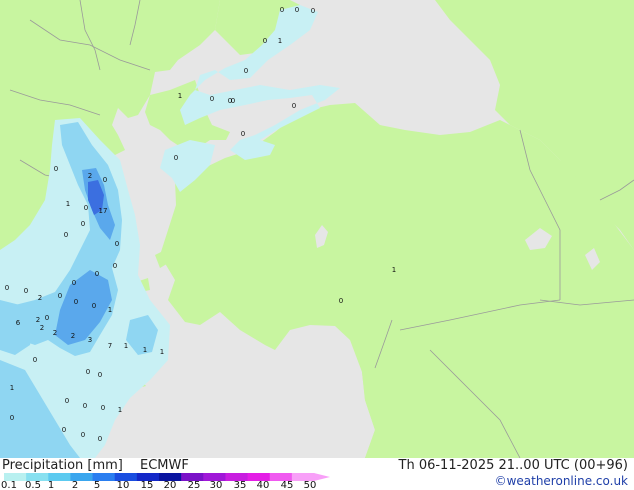 The width and height of the screenshot is (634, 490). I want to click on precip-value-label: 3, so click(90, 340).